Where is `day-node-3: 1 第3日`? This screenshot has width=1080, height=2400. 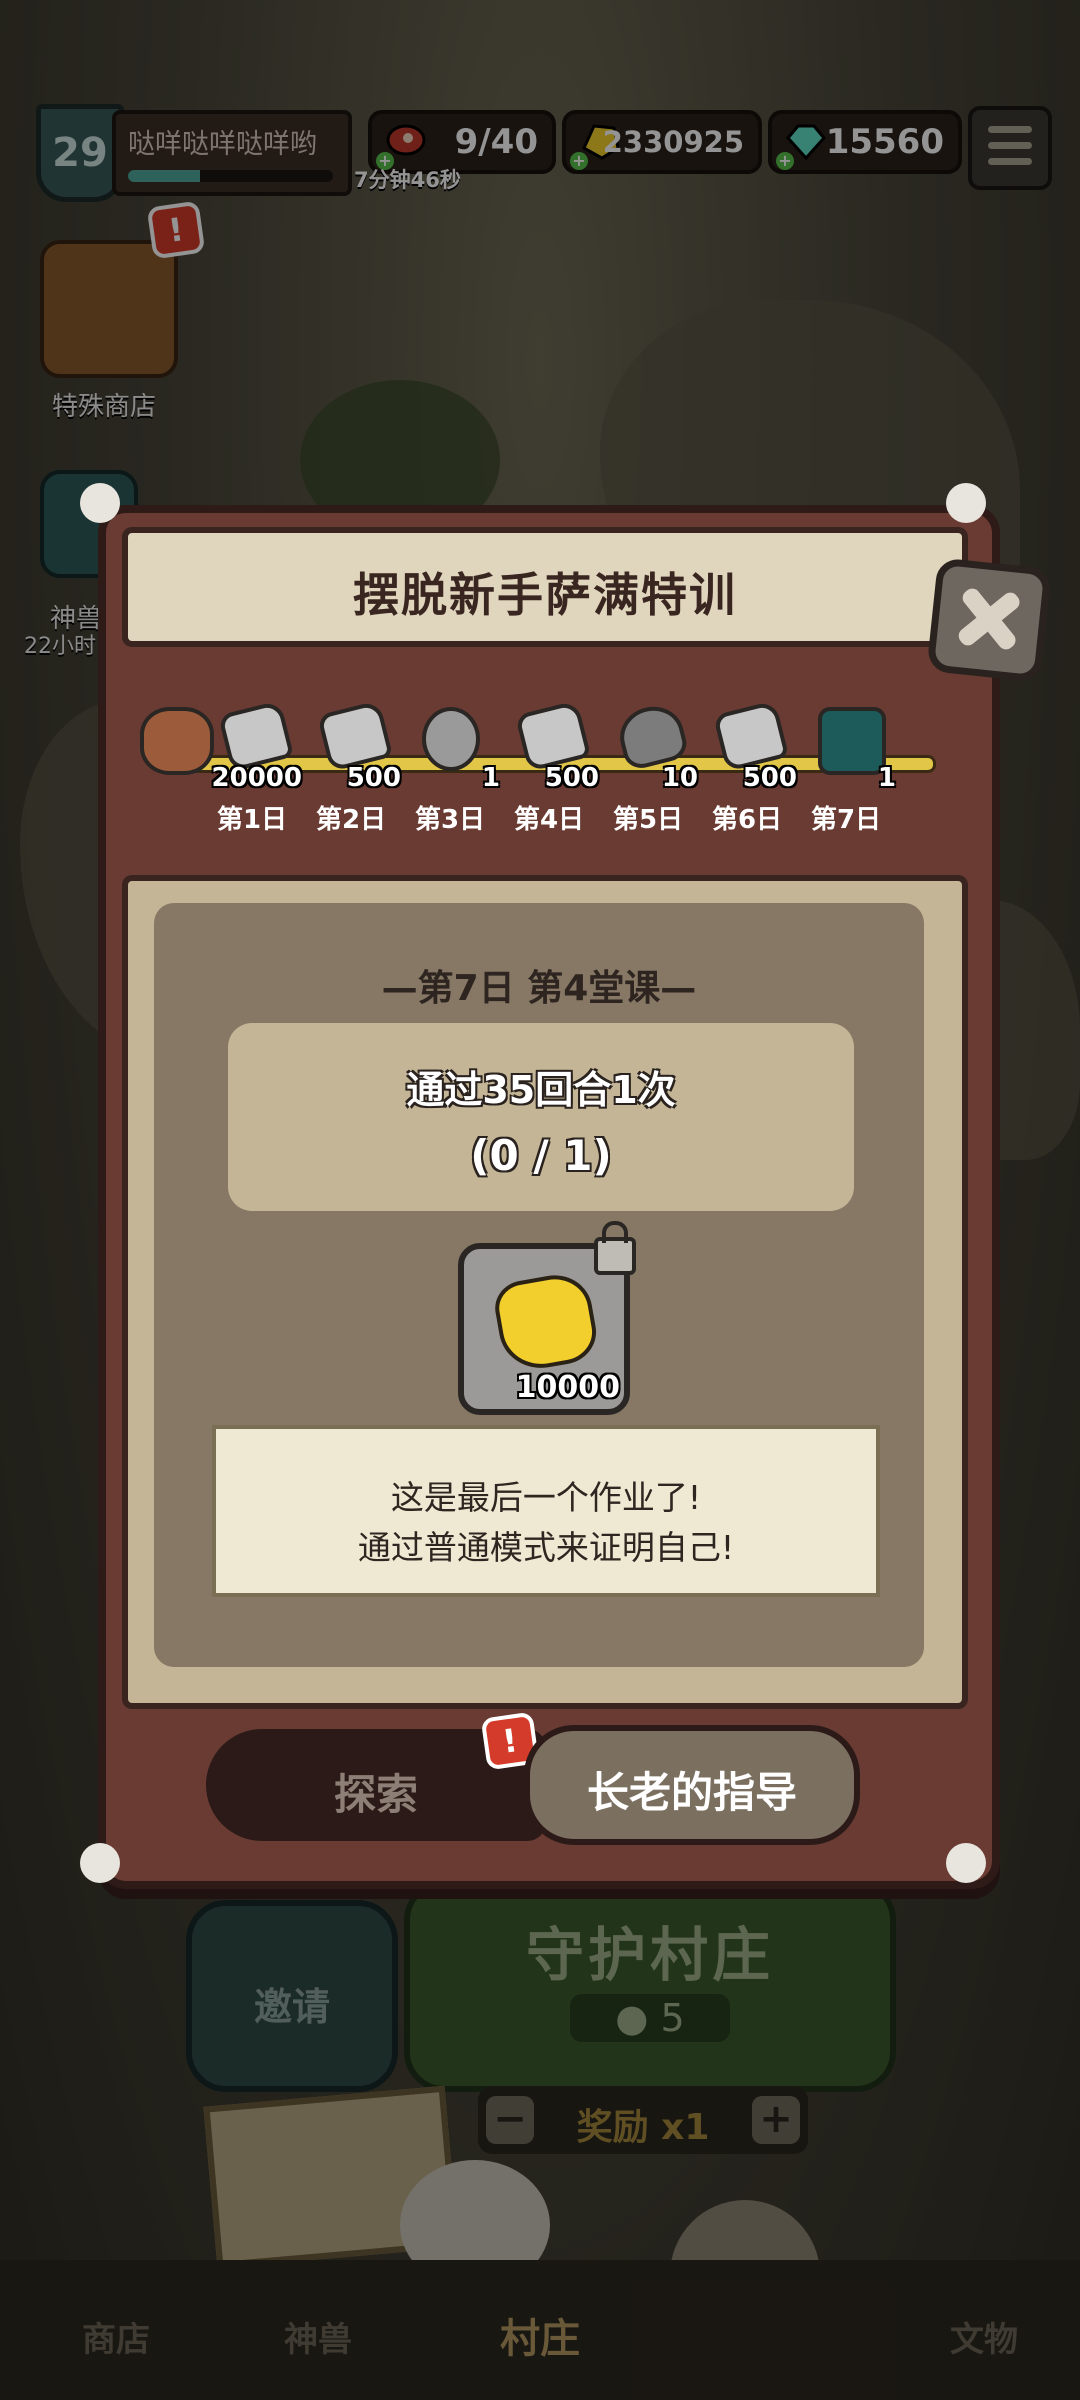
day-node-3: 1 第3日 is located at coordinates (451, 764).